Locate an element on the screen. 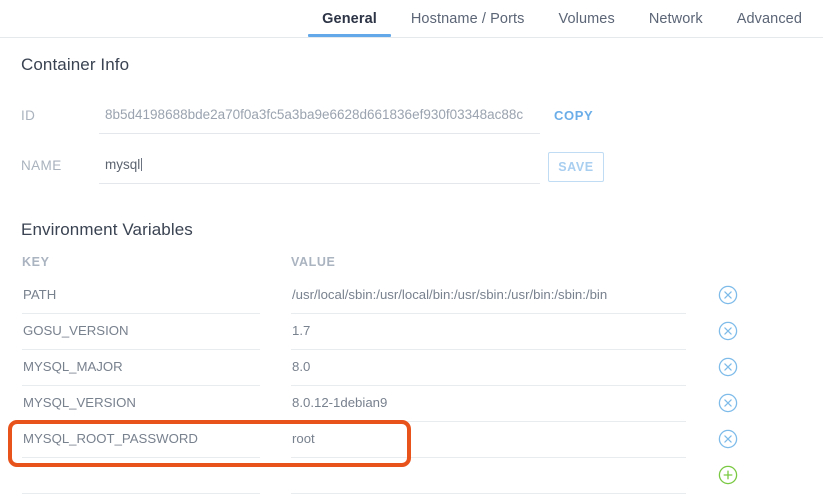  tab-network: Network is located at coordinates (676, 18).